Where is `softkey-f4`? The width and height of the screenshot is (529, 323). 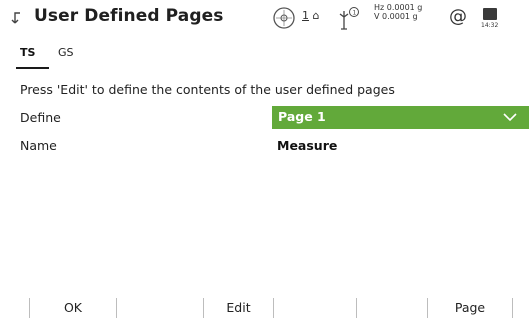 softkey-f4 is located at coordinates (315, 307).